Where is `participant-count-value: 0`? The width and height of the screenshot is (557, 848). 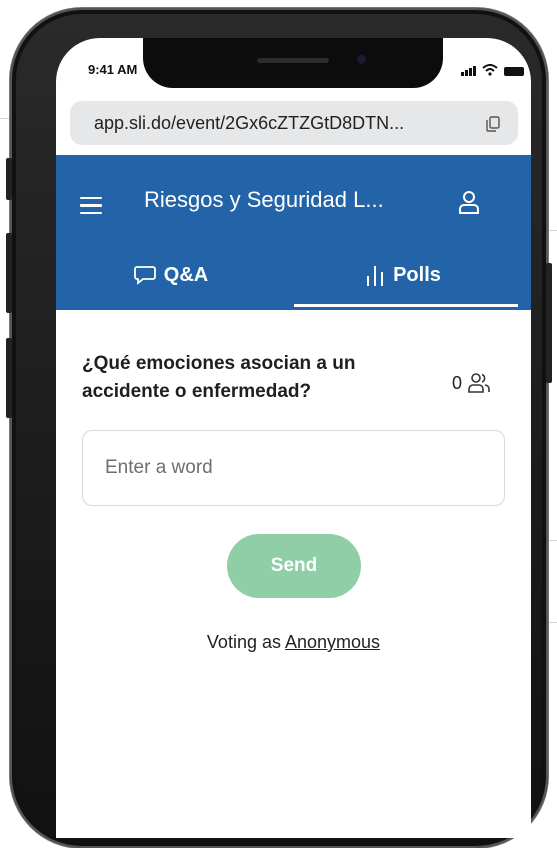 participant-count-value: 0 is located at coordinates (457, 382).